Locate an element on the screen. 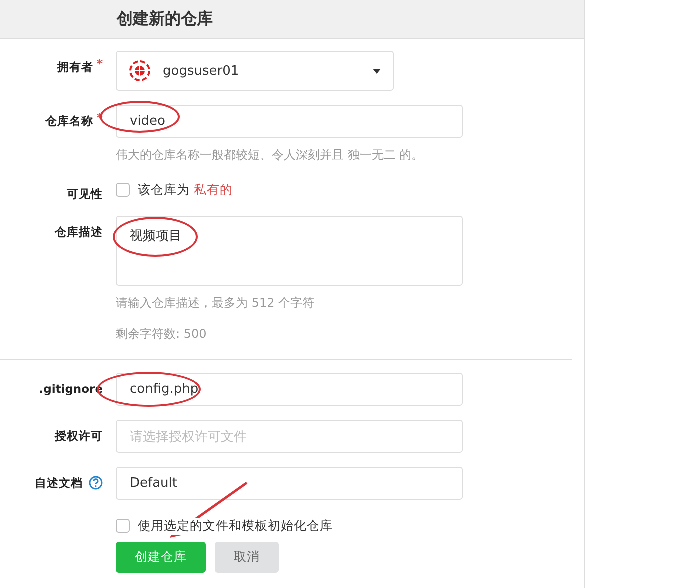 This screenshot has width=694, height=588. field-label: 自述文档 is located at coordinates (59, 483).